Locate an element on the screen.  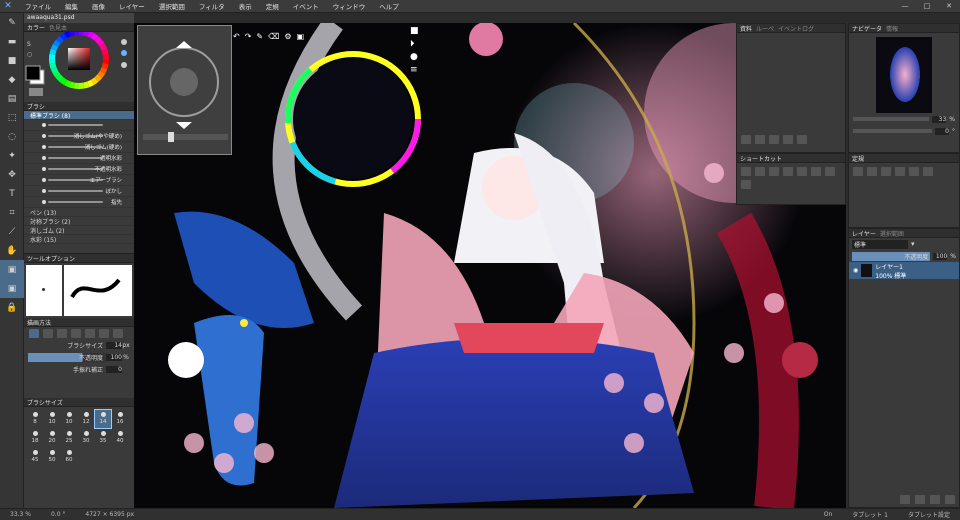
tab-loupe: ルーペ is located at coordinates (765, 28).